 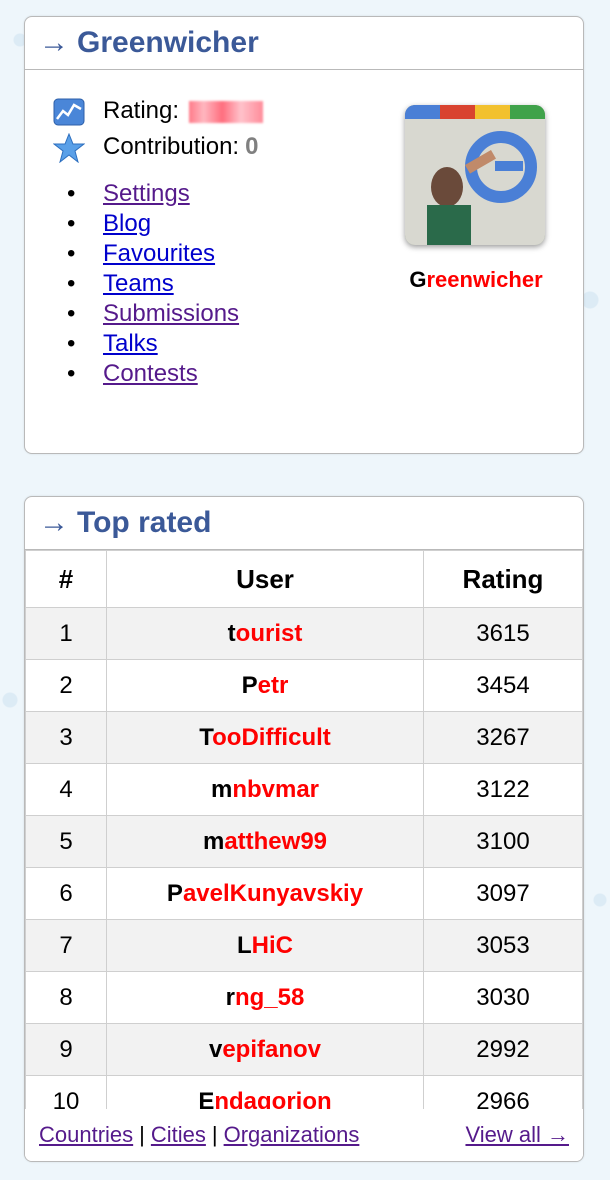 I want to click on rating-row: Rating:, so click(x=158, y=111).